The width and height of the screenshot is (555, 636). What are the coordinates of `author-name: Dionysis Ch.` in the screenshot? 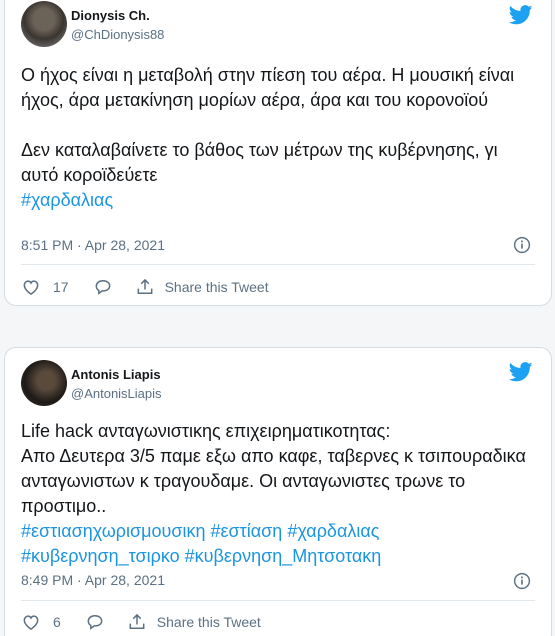 It's located at (110, 15).